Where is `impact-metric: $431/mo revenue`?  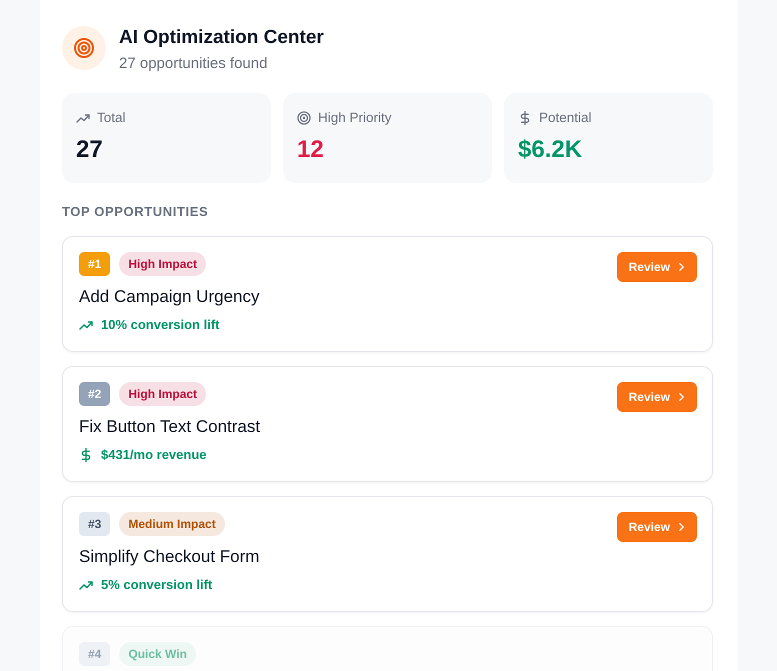 impact-metric: $431/mo revenue is located at coordinates (154, 455).